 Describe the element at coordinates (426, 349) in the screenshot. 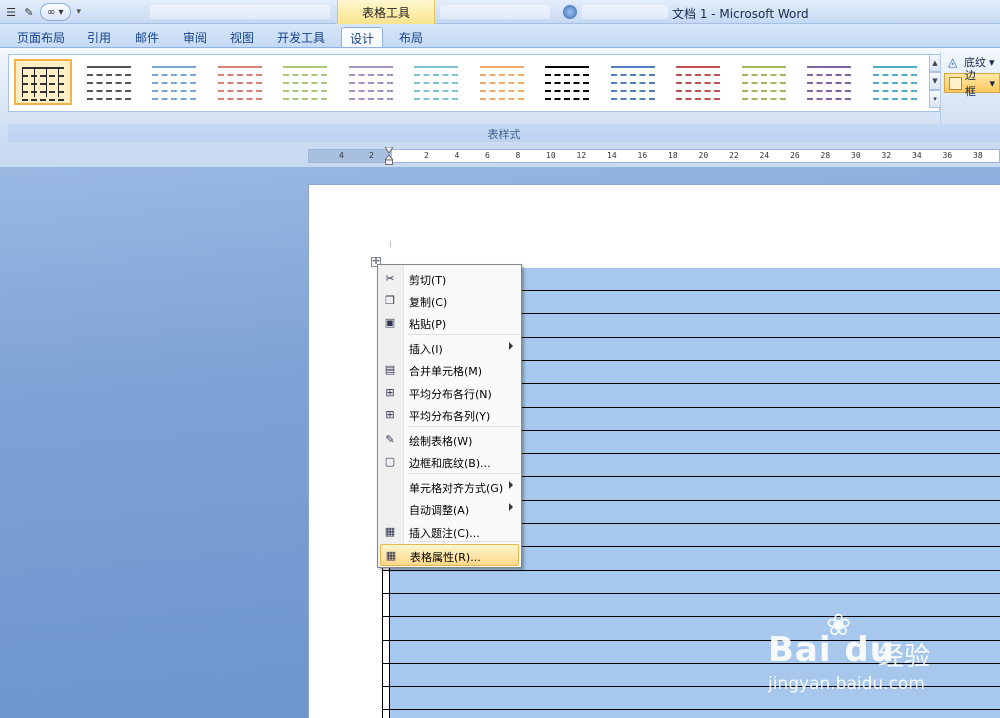

I see `menu-item-label: 插入(I)` at that location.